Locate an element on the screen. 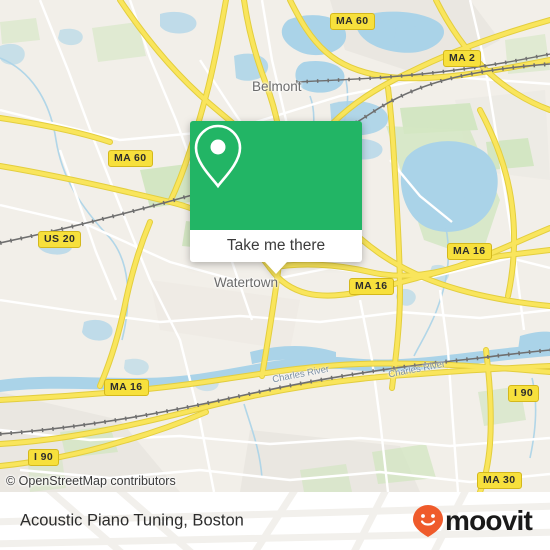 This screenshot has height=550, width=550. moovit-wordmark: moovit is located at coordinates (489, 520).